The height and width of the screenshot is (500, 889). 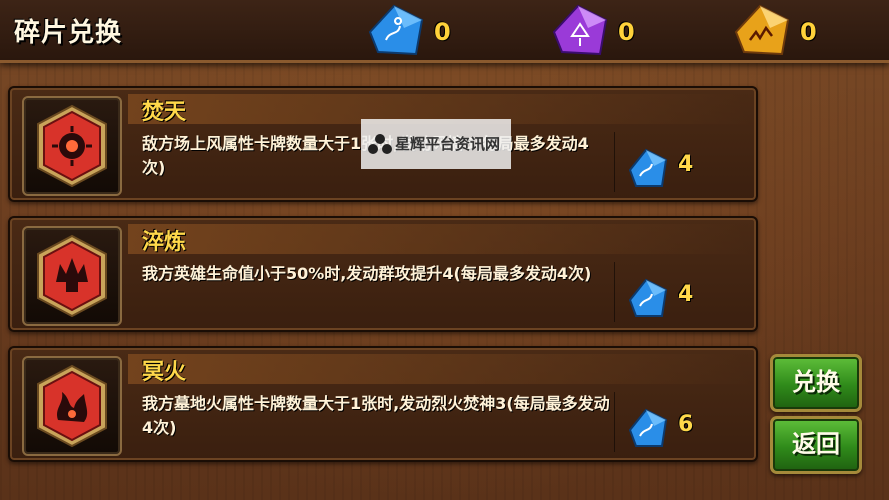 I want to click on burning-sun-emblem-icon, so click(x=72, y=146).